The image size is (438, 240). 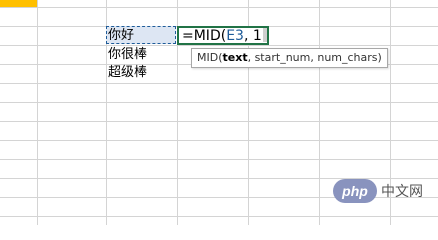 I want to click on tooltip-active-arg: text, so click(x=235, y=57).